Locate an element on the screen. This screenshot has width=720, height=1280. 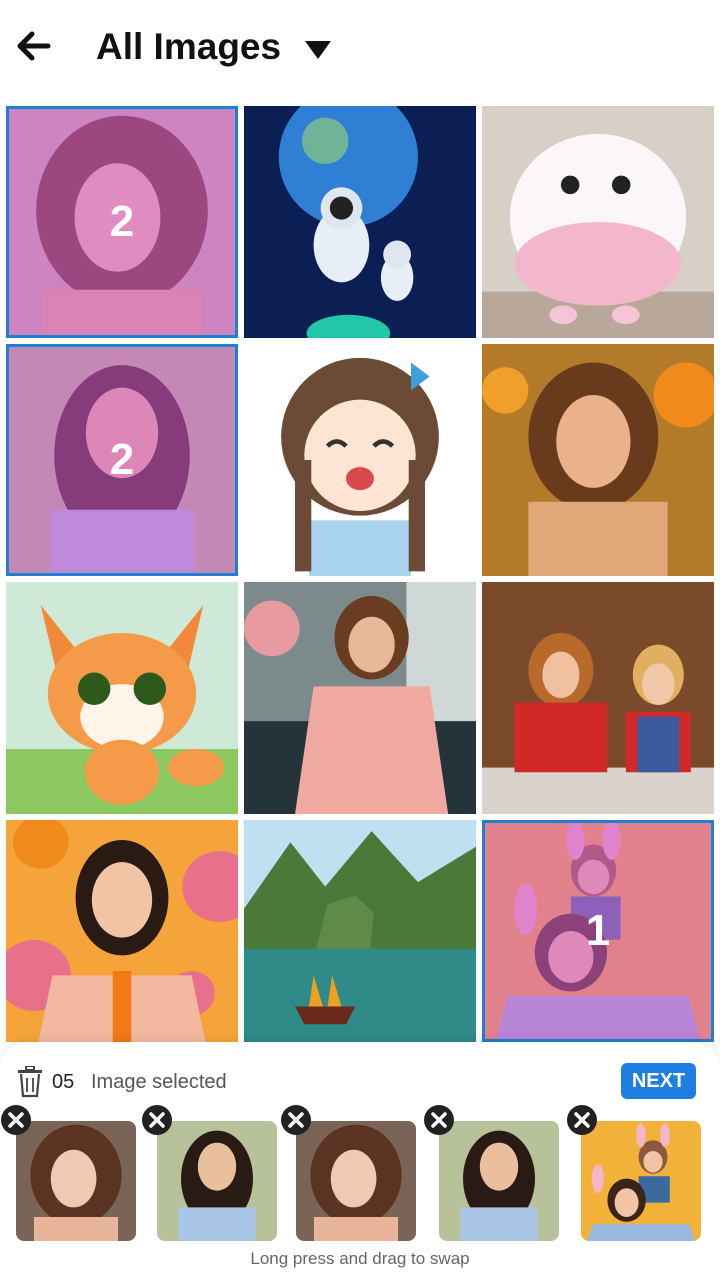
photo-mother-daughter-baking is located at coordinates (598, 698).